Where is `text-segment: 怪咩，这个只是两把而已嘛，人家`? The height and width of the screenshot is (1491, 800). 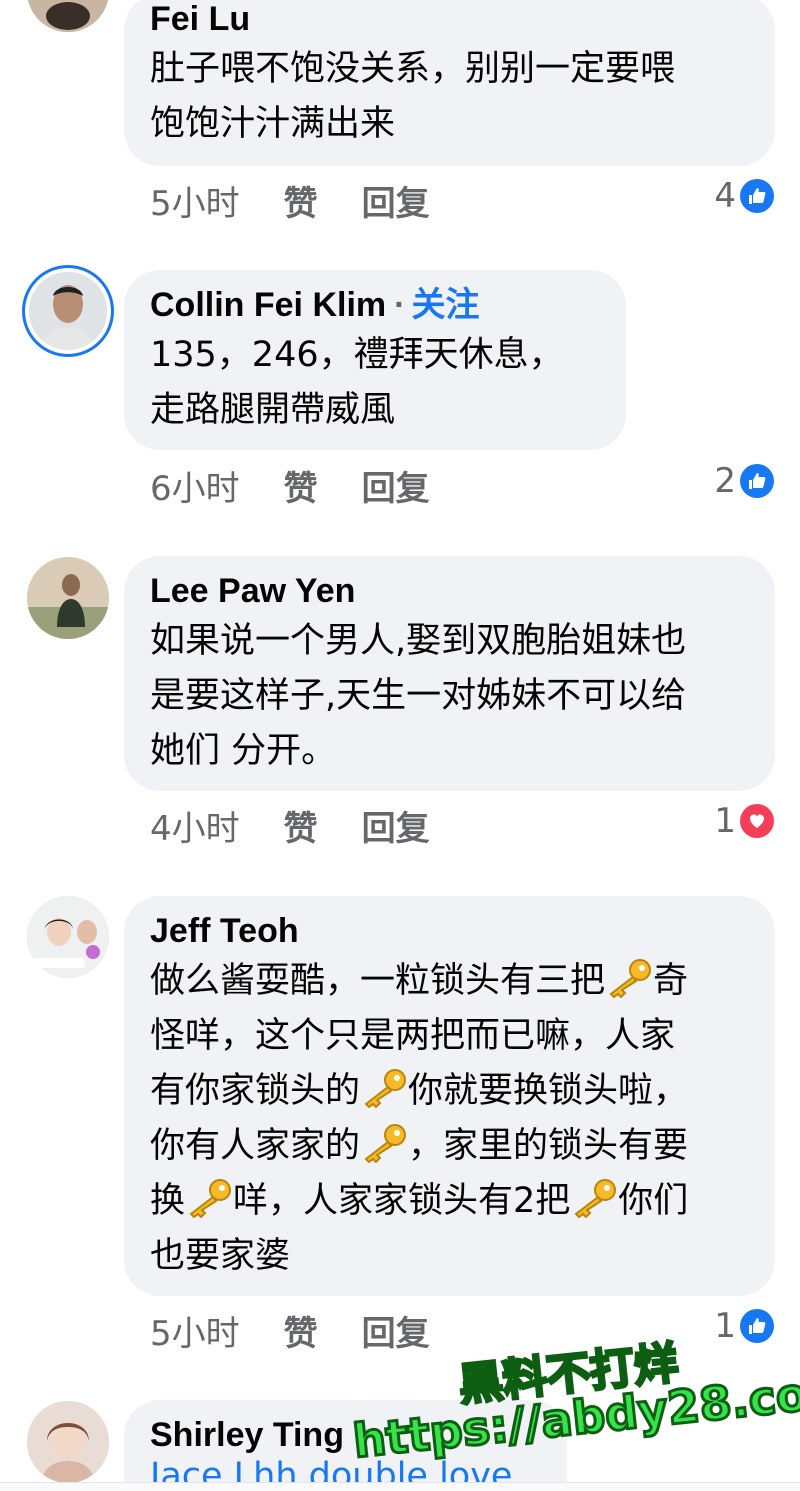
text-segment: 怪咩，这个只是两把而已嘛，人家 is located at coordinates (413, 1036).